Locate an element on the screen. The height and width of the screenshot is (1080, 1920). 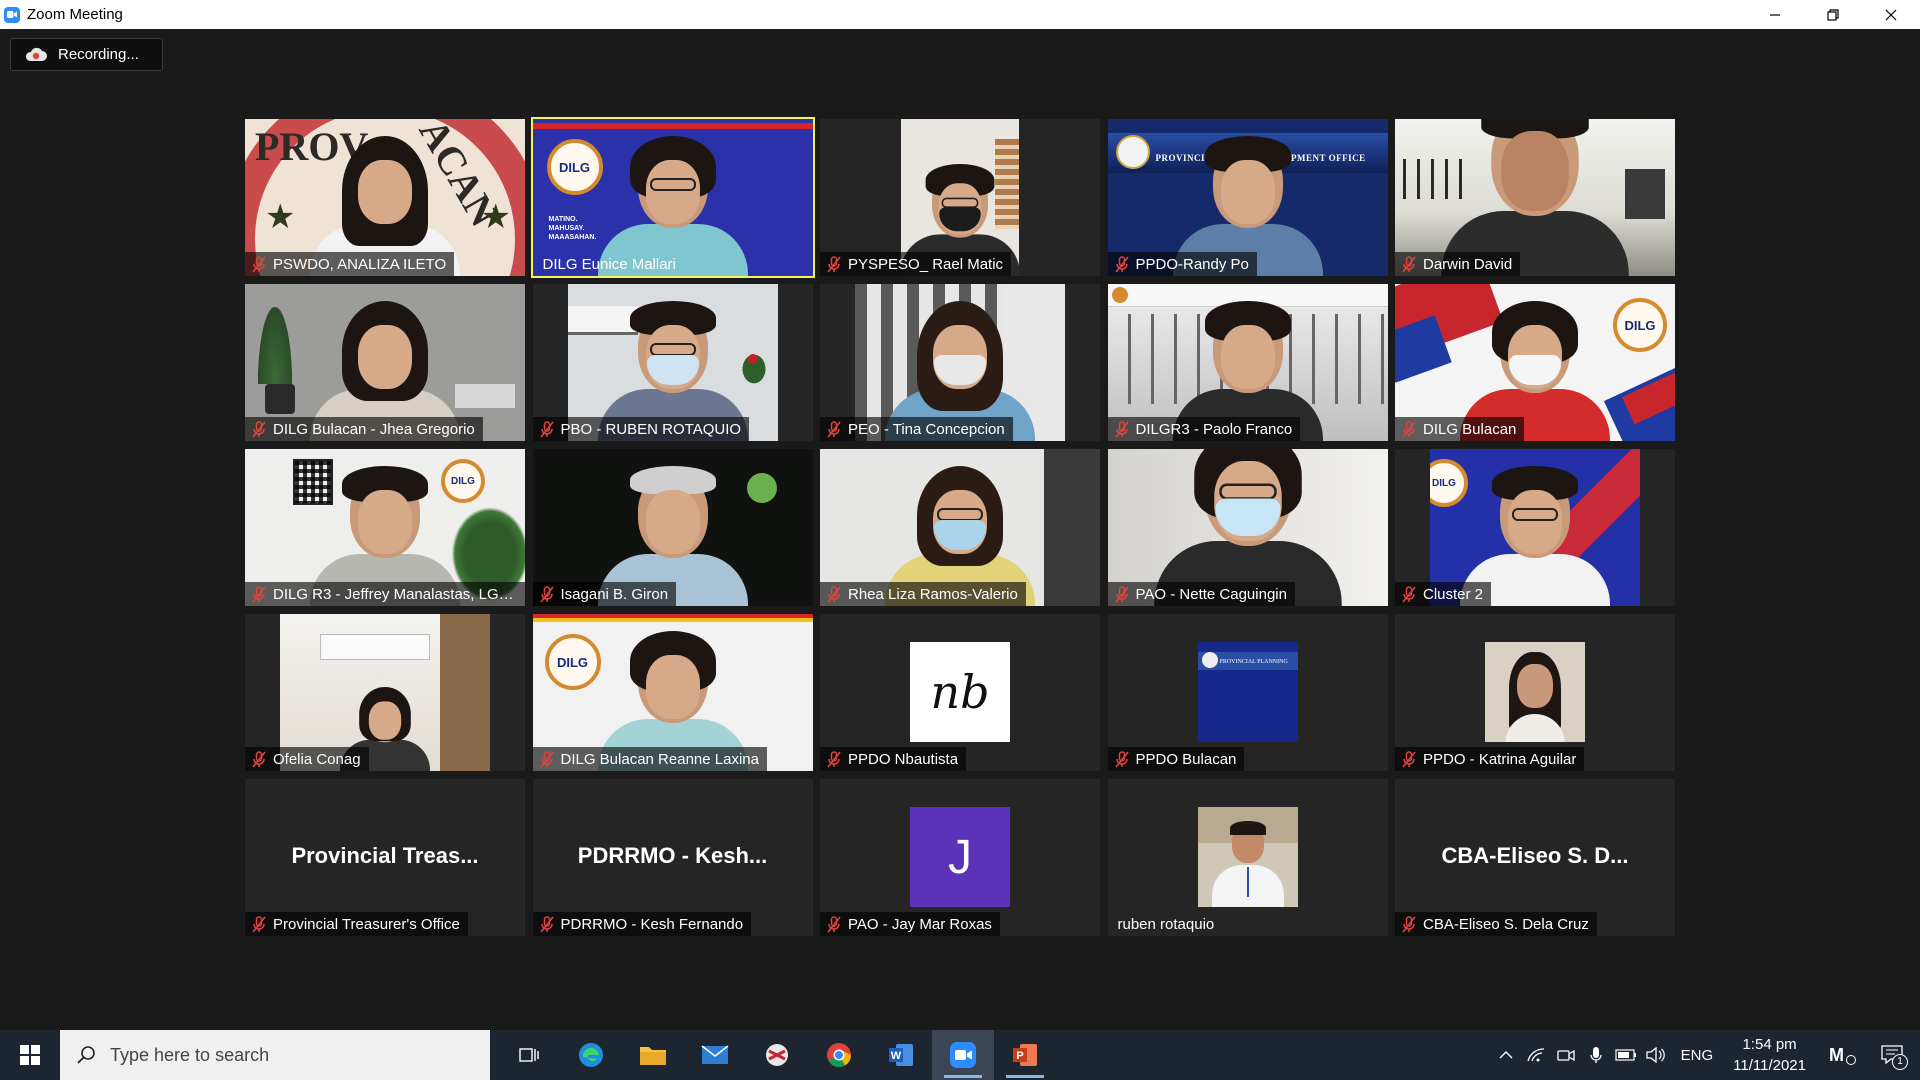
participant-tile: Ofelia Conag is located at coordinates (385, 692).